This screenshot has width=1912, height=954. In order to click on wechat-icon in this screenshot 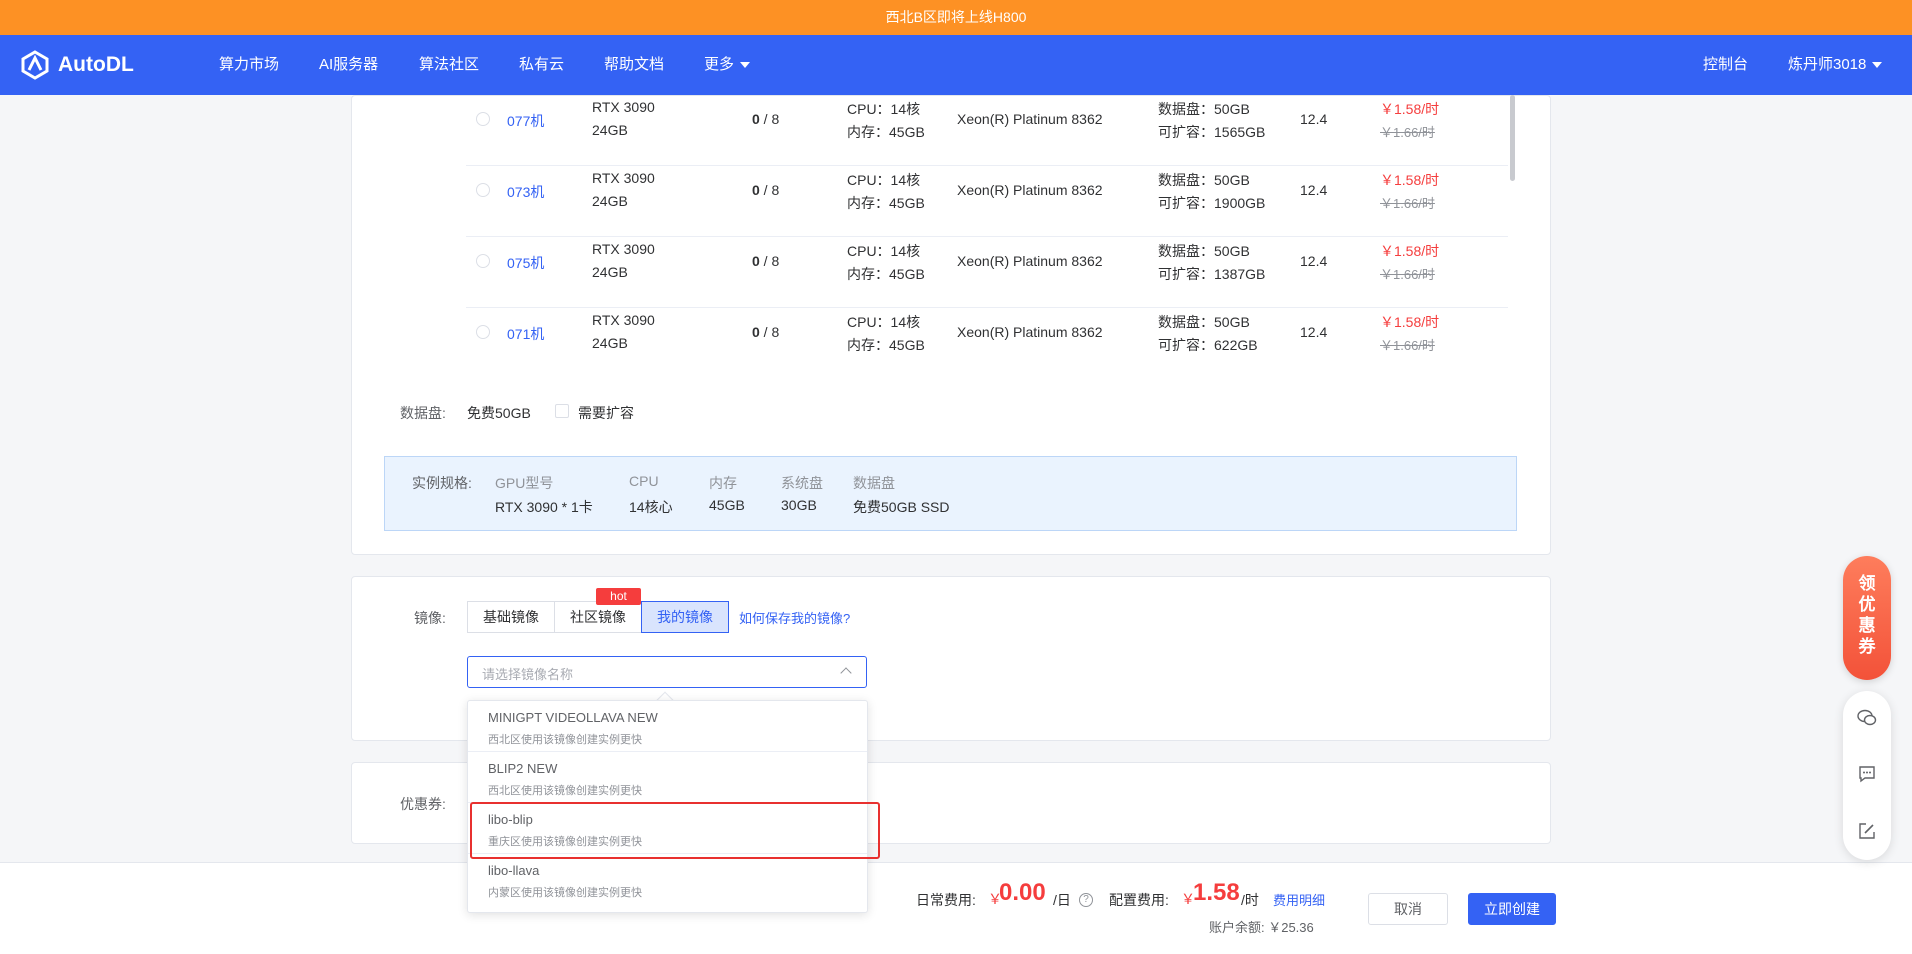, I will do `click(1867, 718)`.